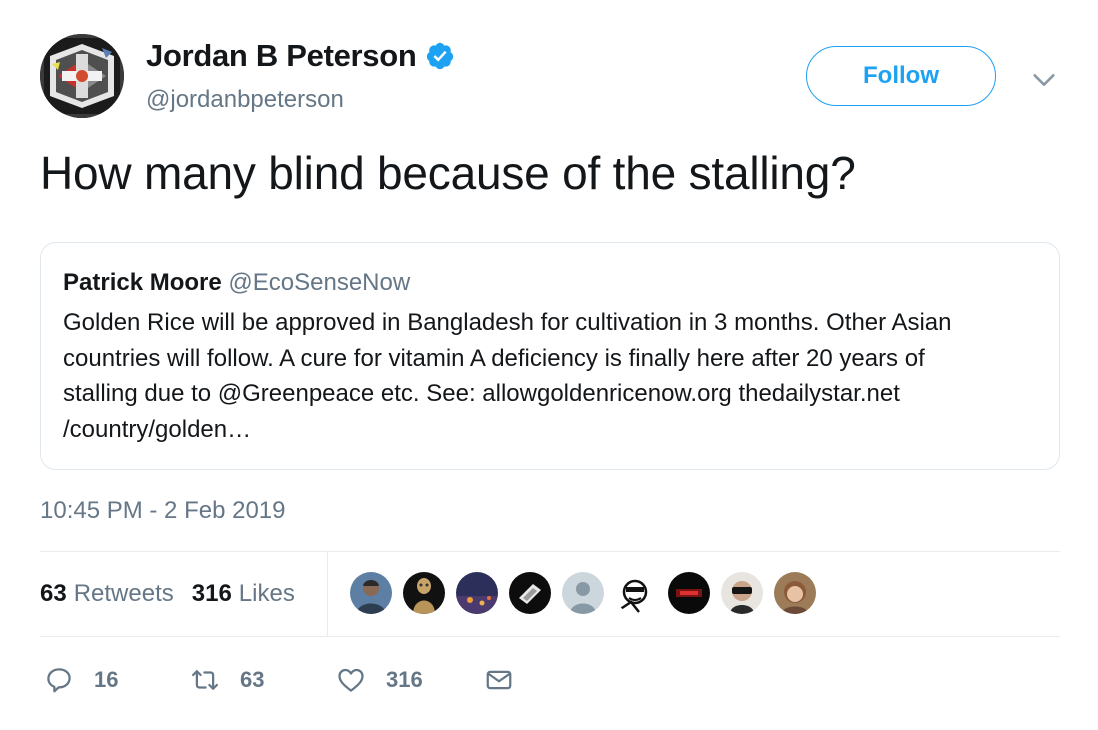  Describe the element at coordinates (351, 680) in the screenshot. I see `heart-icon` at that location.